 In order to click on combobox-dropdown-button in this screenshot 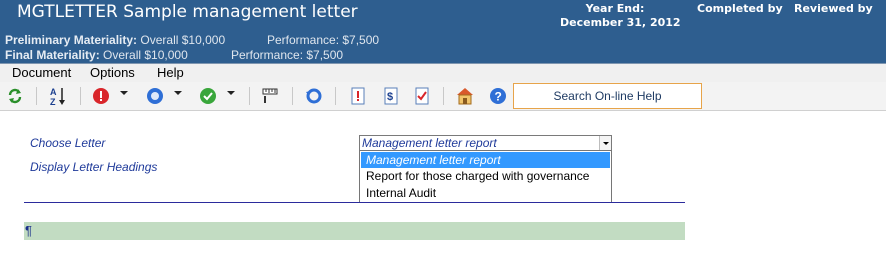, I will do `click(605, 143)`.